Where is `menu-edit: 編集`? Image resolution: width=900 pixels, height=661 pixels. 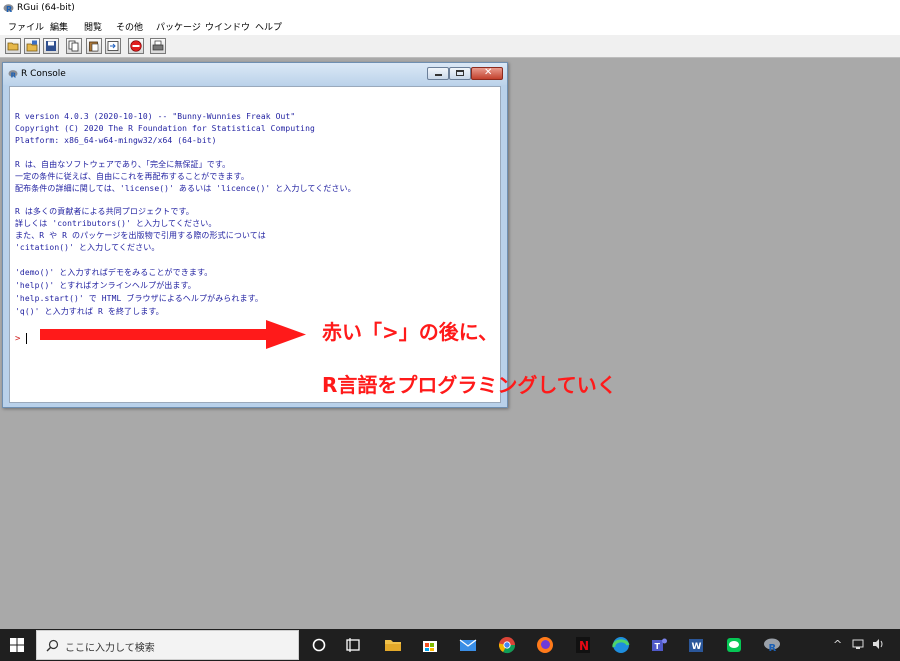 menu-edit: 編集 is located at coordinates (59, 26).